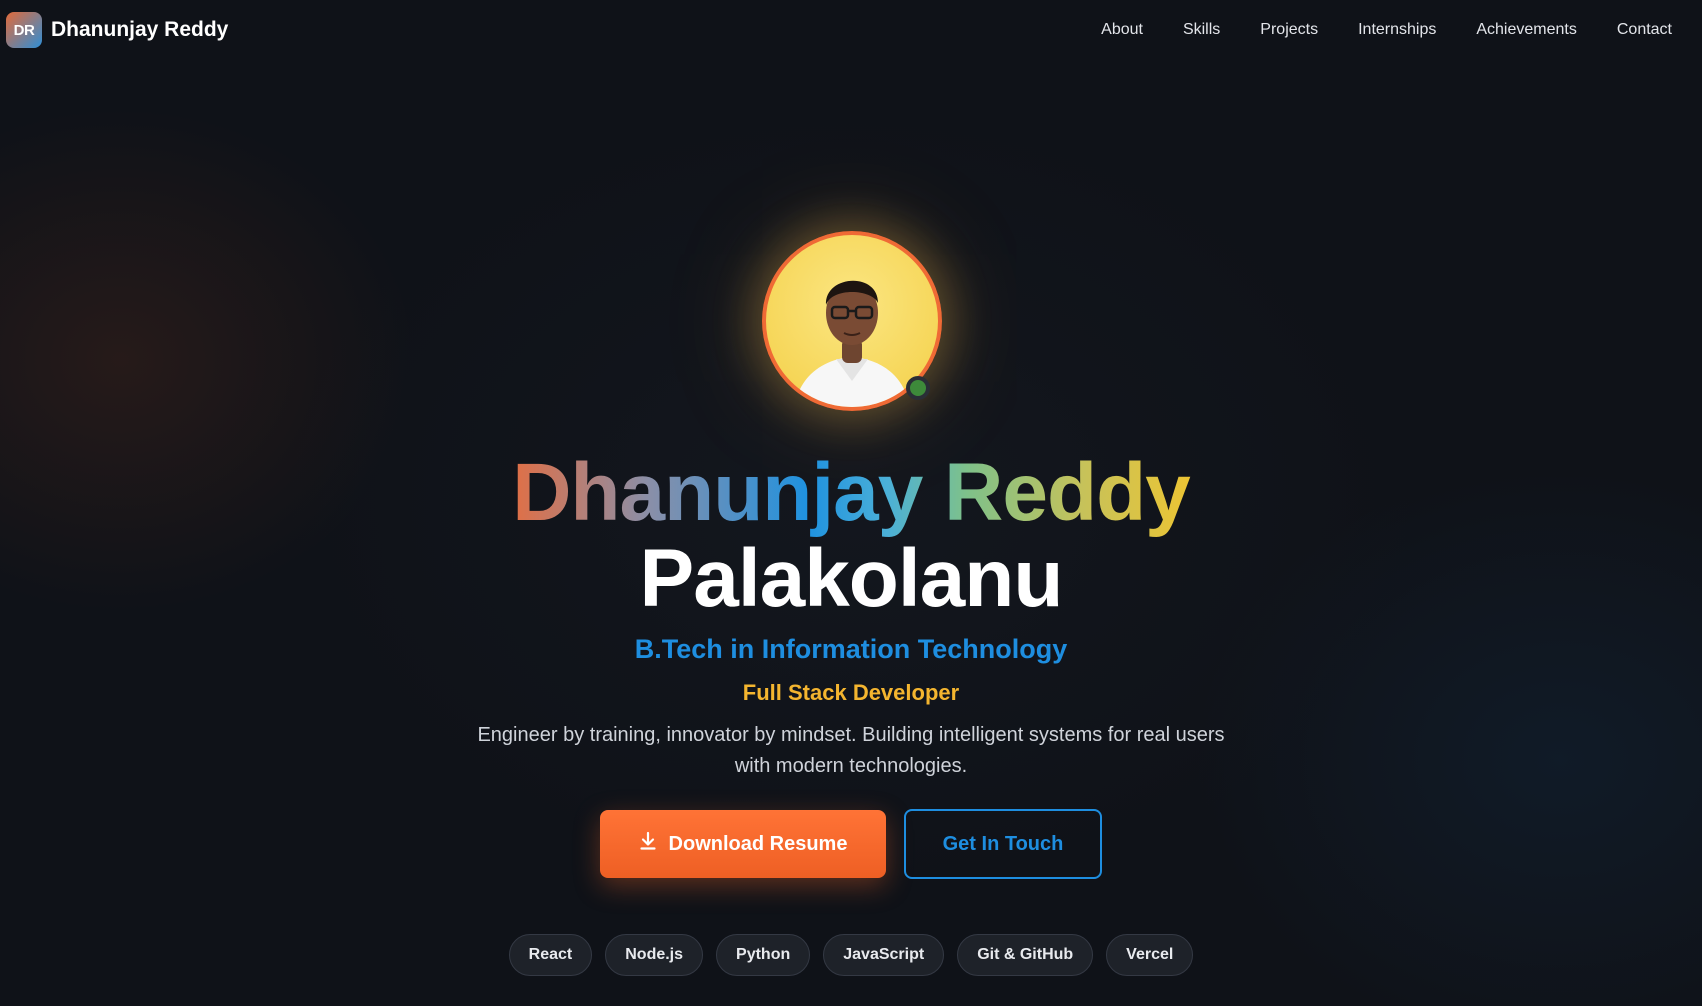 The image size is (1702, 1006). I want to click on online-status-indicator, so click(918, 388).